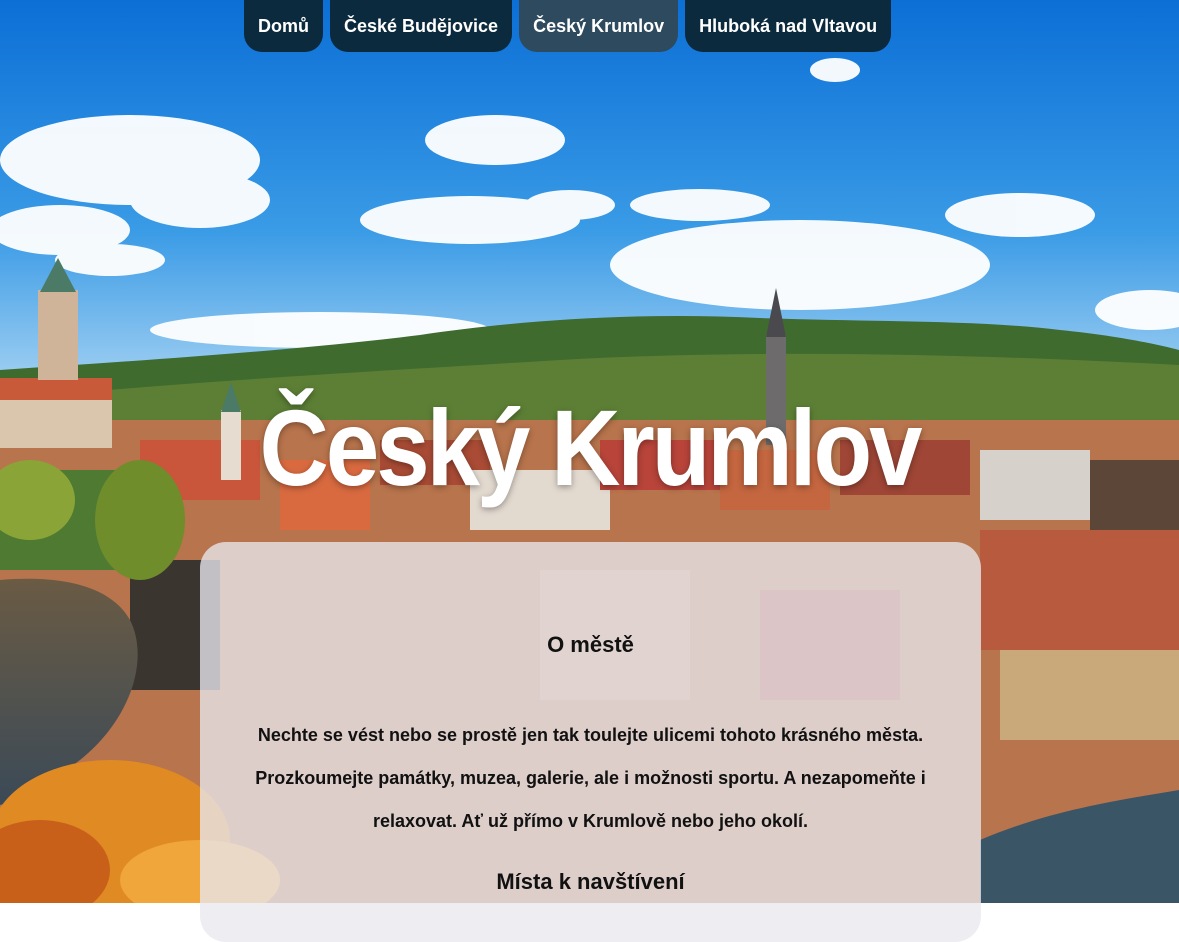  I want to click on nav-item-cesky-krumlov: Český Krumlov, so click(599, 26).